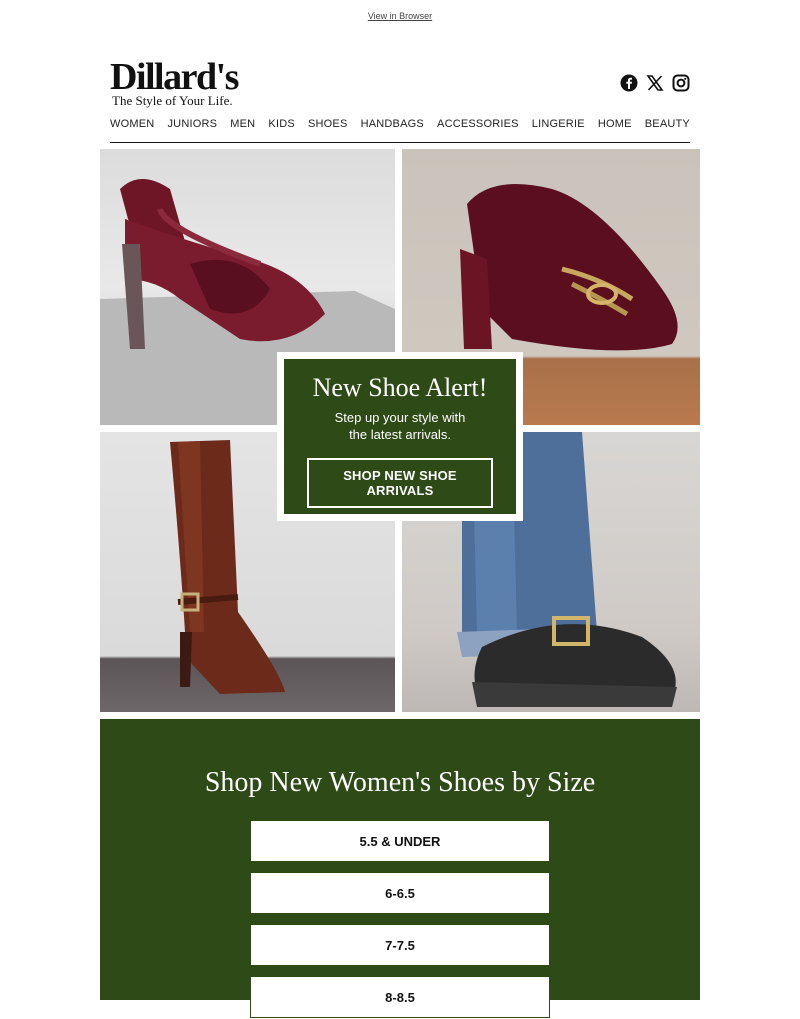 The width and height of the screenshot is (800, 1019). I want to click on size-button-5-5-under: 5.5 & UNDER, so click(400, 841).